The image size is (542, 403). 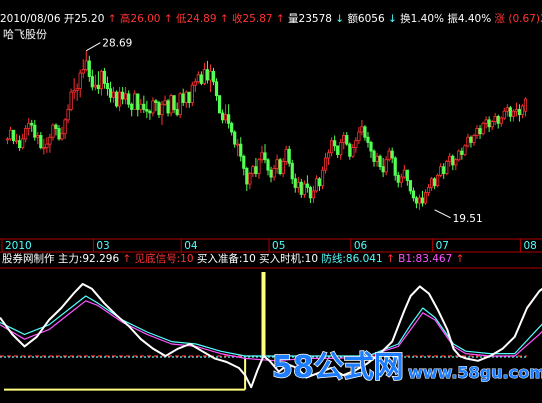 I want to click on date-tick-label: 04, so click(x=191, y=246).